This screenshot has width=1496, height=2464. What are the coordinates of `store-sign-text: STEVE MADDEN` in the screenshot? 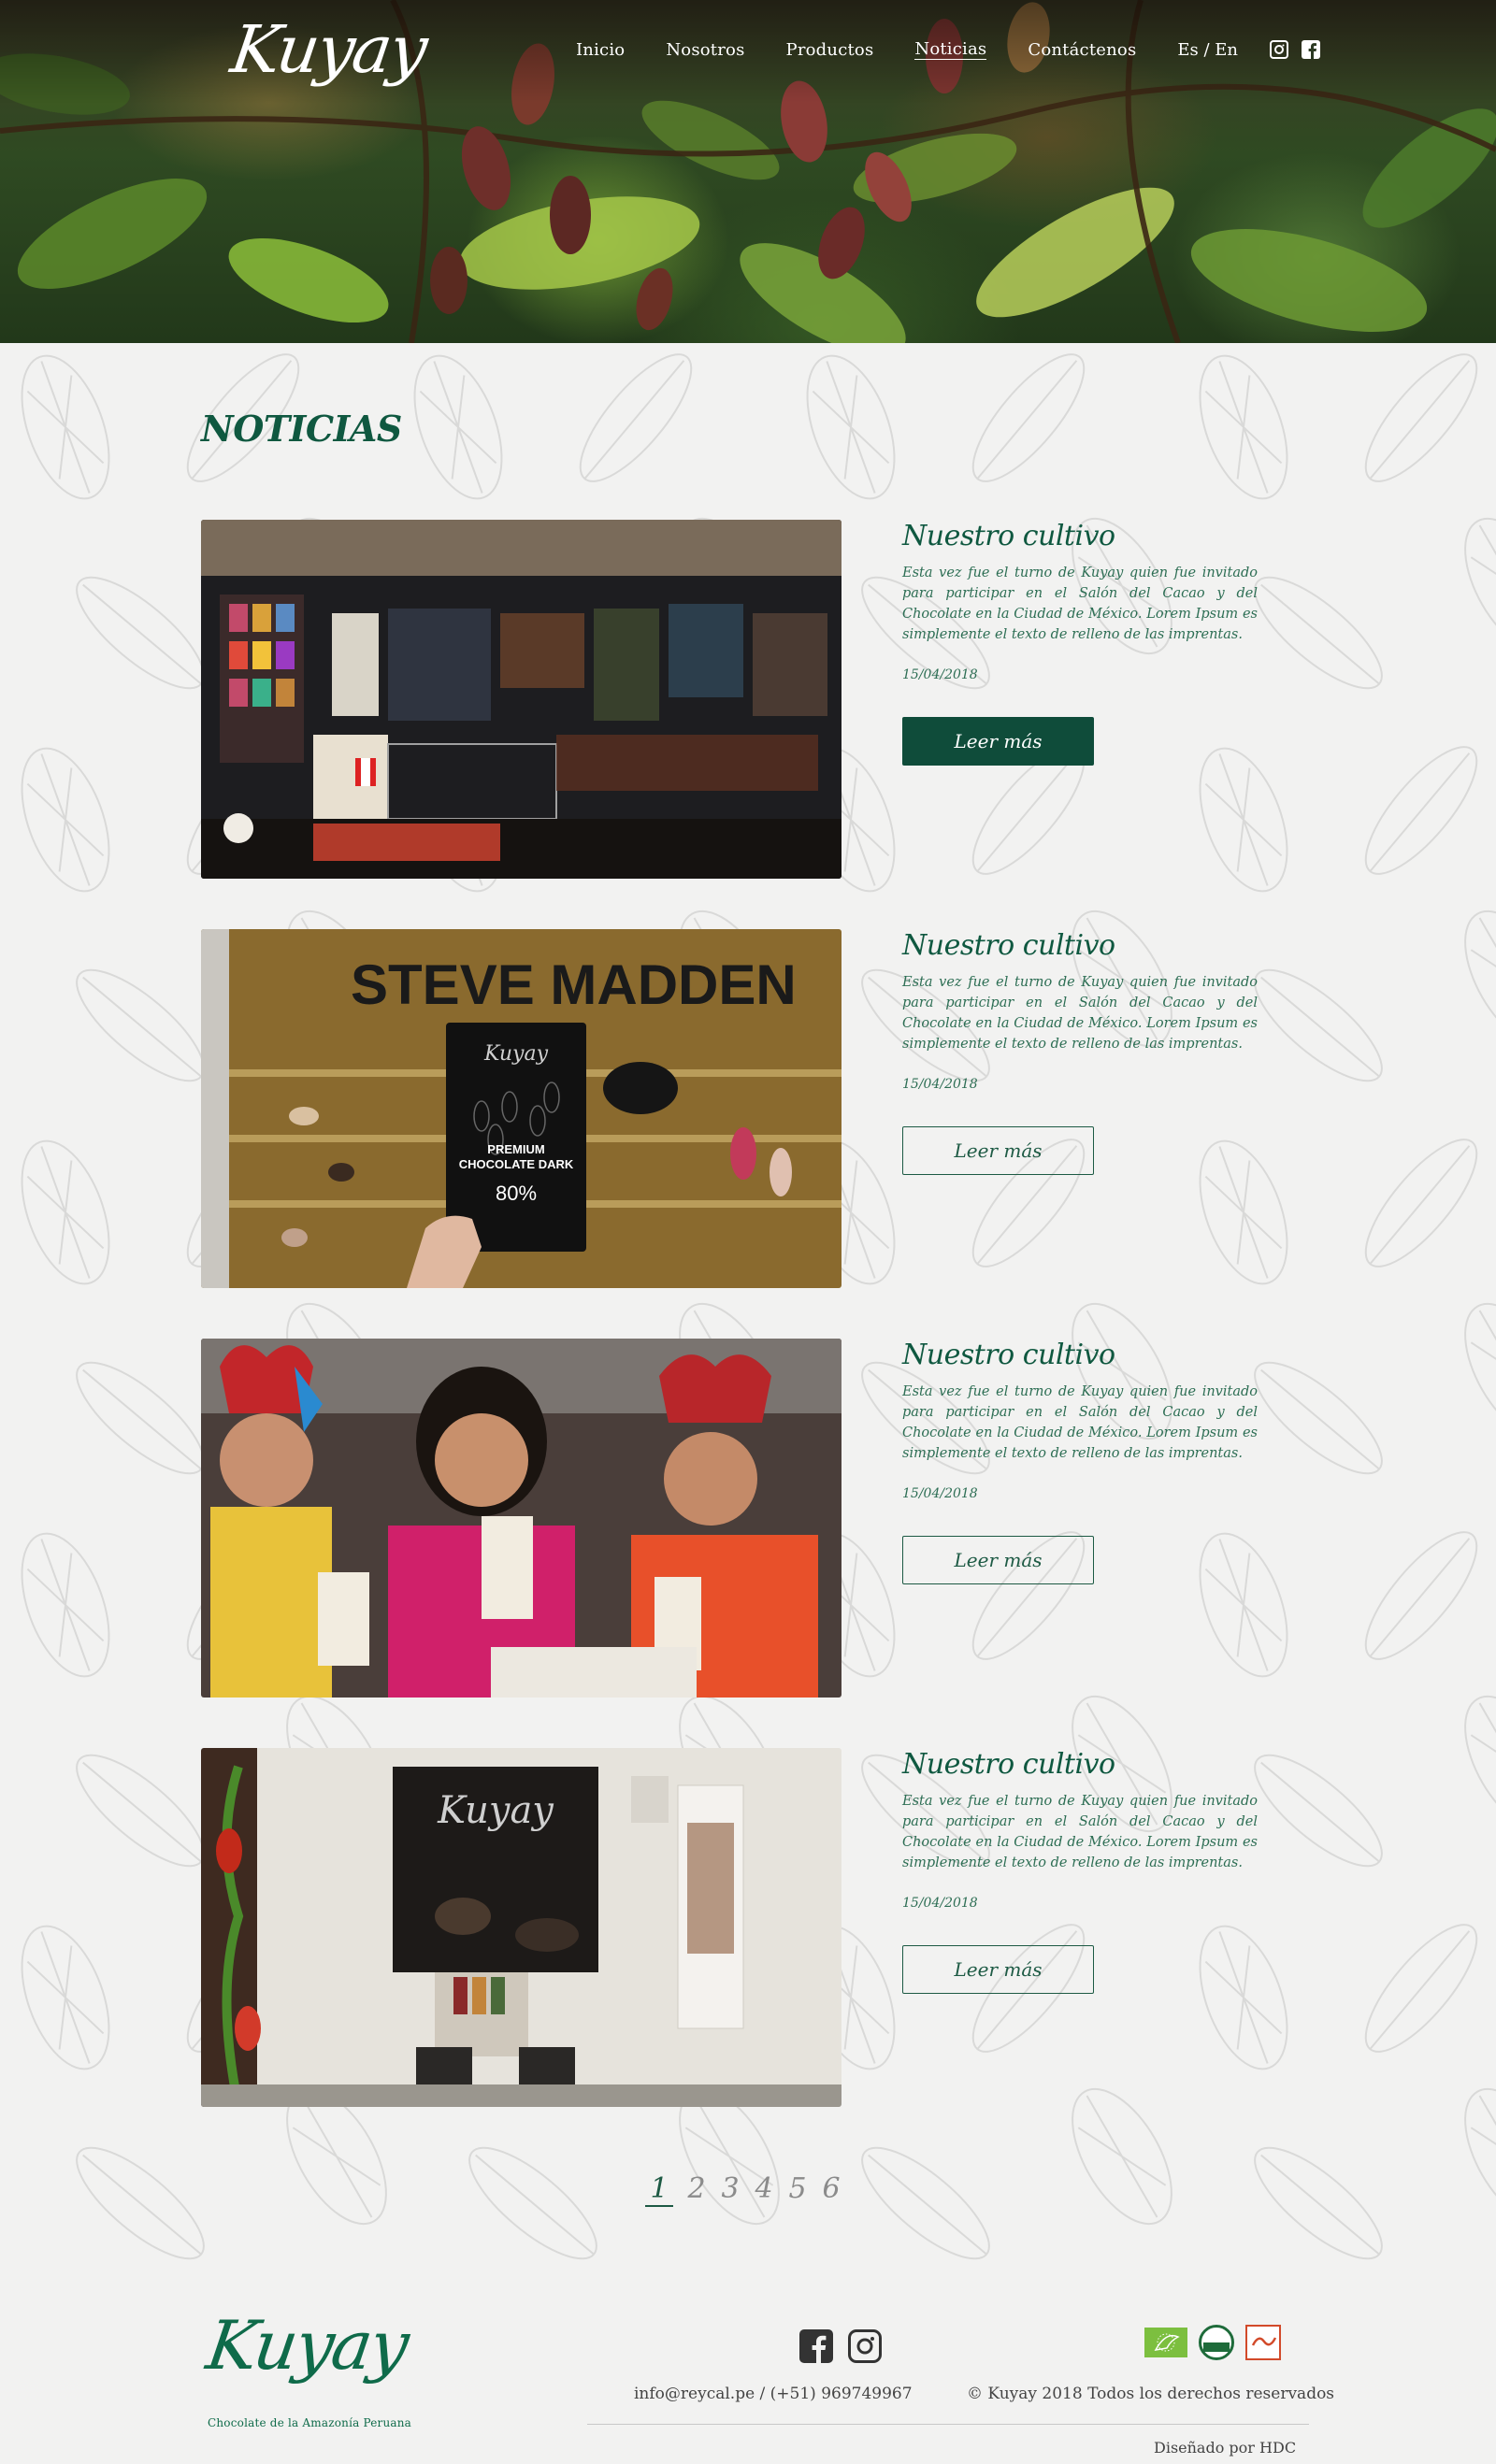 It's located at (574, 984).